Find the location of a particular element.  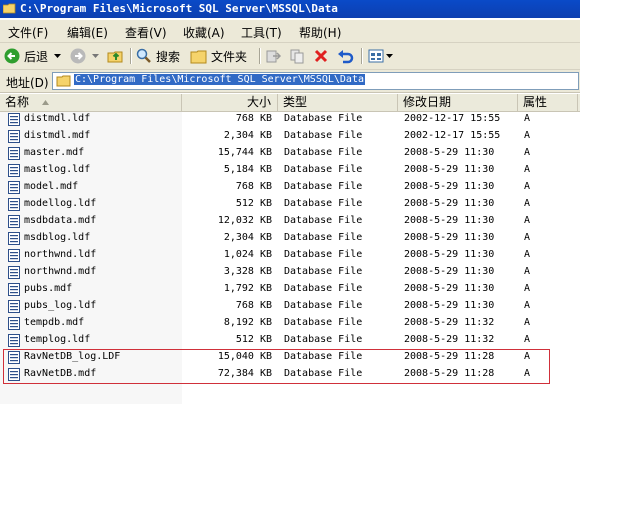

column-attributes: 属性 is located at coordinates (548, 102).